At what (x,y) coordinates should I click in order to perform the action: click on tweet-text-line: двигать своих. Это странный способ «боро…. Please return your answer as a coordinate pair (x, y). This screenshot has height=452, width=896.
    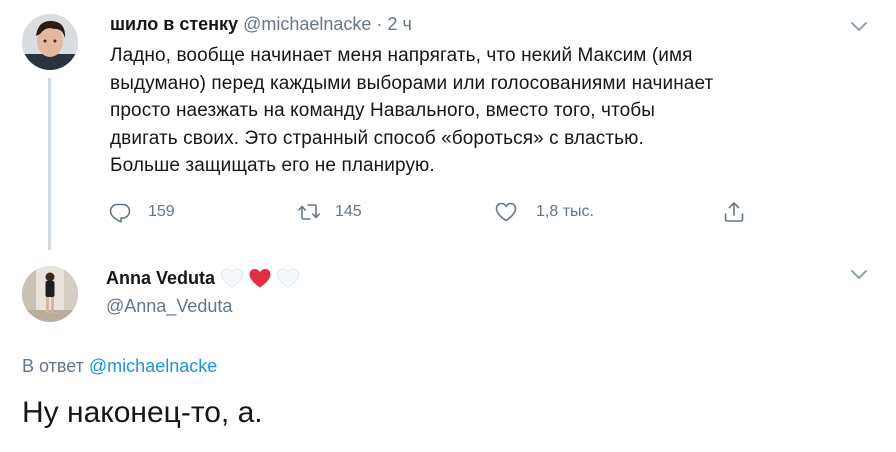
    Looking at the image, I should click on (377, 138).